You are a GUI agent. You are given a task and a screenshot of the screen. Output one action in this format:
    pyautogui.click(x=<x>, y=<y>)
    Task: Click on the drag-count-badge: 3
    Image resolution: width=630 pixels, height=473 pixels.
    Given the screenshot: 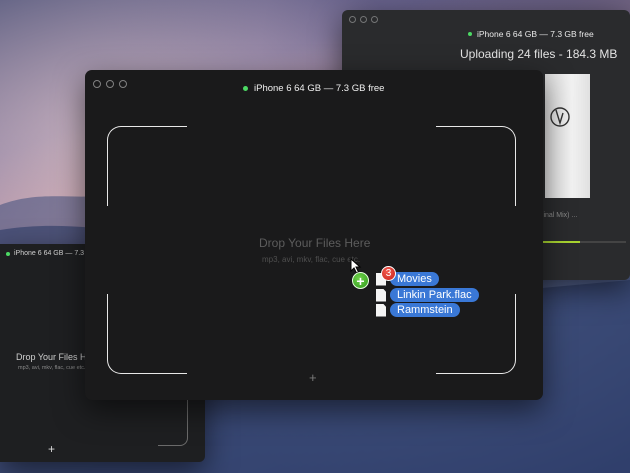 What is the action you would take?
    pyautogui.click(x=388, y=273)
    